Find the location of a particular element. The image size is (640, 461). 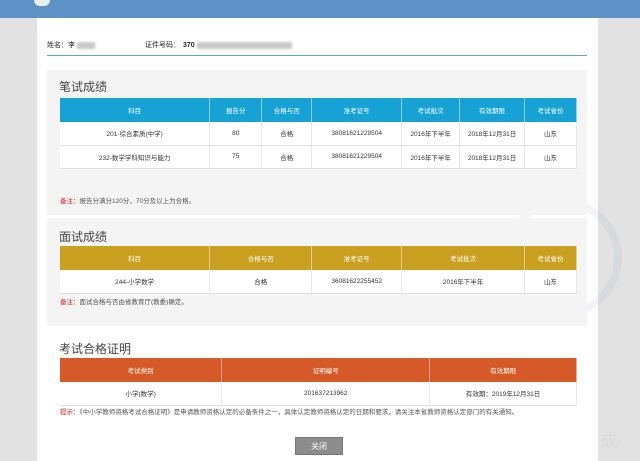

corner-watermark-text: 成 is located at coordinates (609, 441).